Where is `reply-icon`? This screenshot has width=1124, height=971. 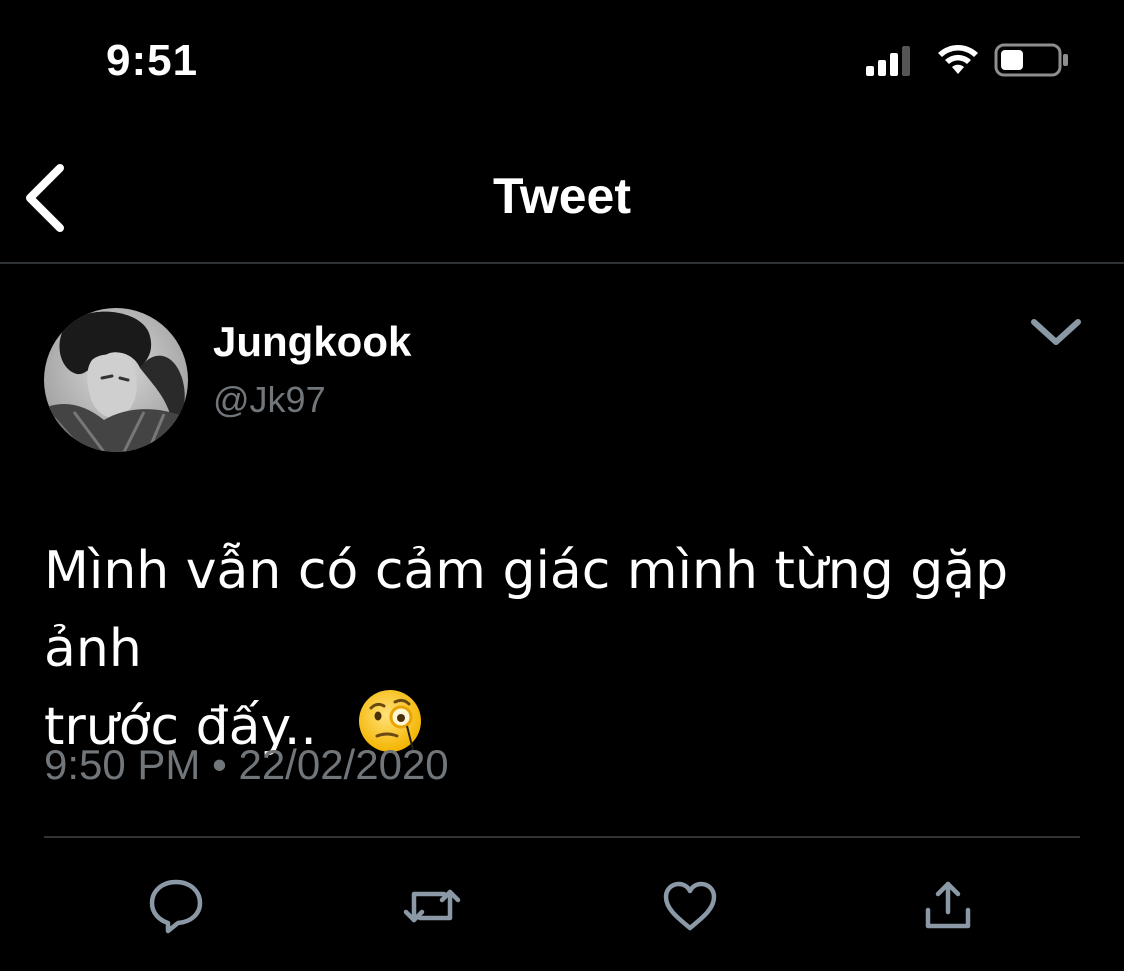
reply-icon is located at coordinates (176, 906).